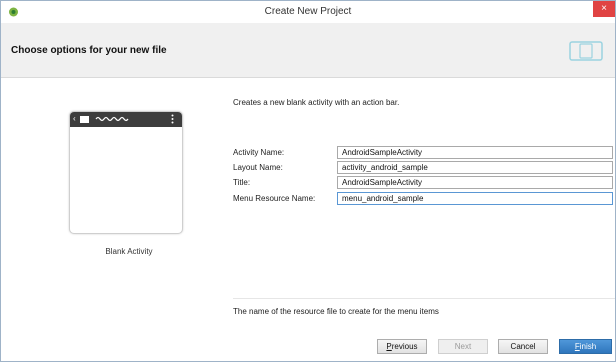 The width and height of the screenshot is (616, 362). I want to click on title-label: Title:, so click(242, 182).